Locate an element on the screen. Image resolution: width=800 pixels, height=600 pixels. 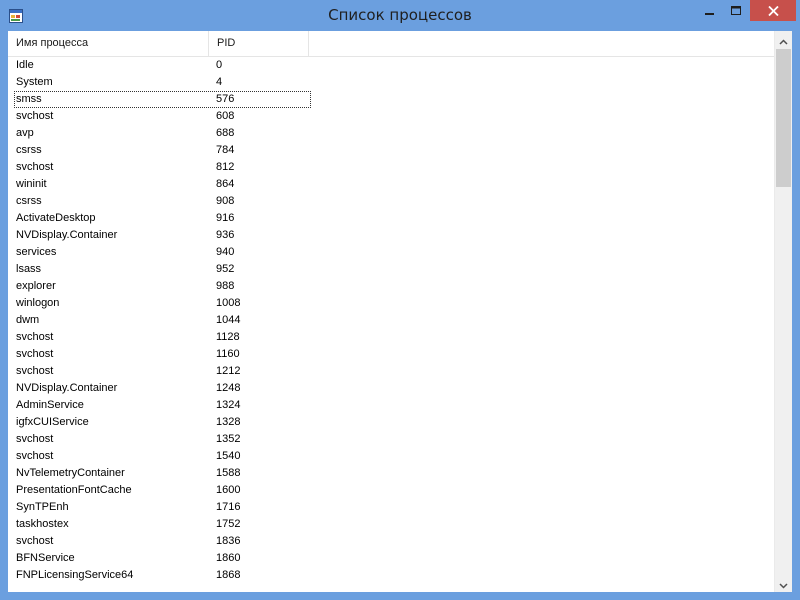
process-pid-cell: 1836 is located at coordinates (228, 541).